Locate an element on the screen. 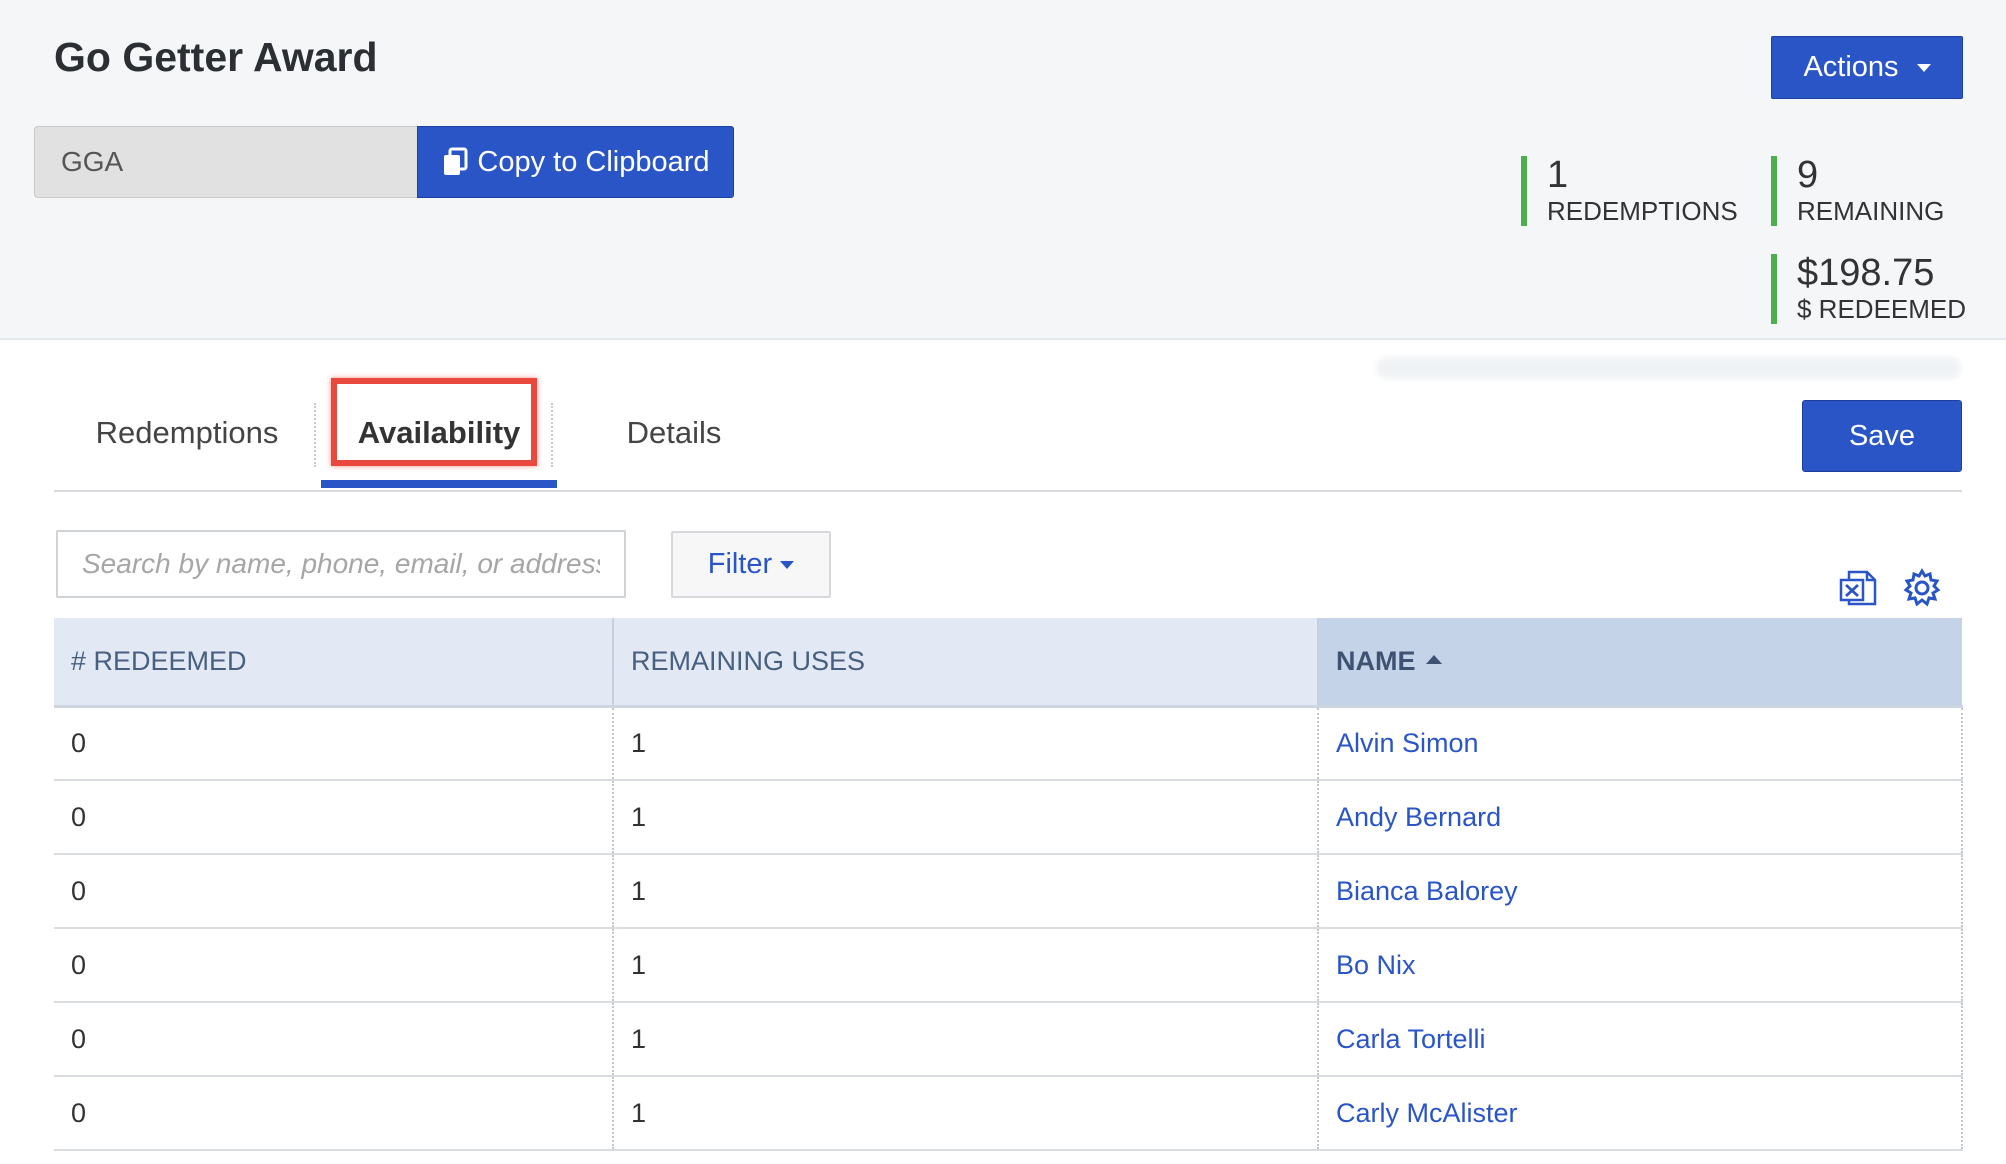 Image resolution: width=2006 pixels, height=1164 pixels. table-row: 0 1 Bianca Balorey is located at coordinates (1008, 891).